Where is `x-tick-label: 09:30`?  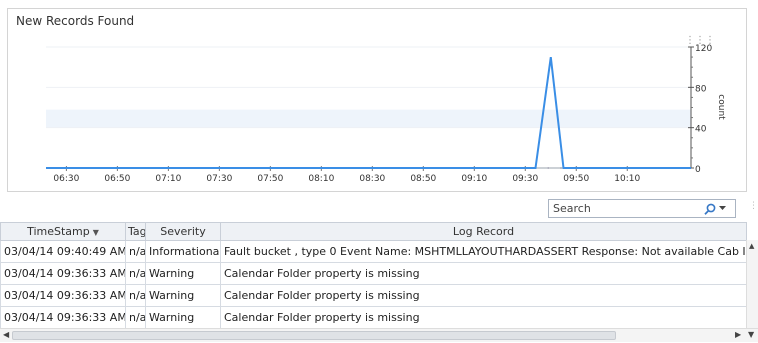 x-tick-label: 09:30 is located at coordinates (525, 179).